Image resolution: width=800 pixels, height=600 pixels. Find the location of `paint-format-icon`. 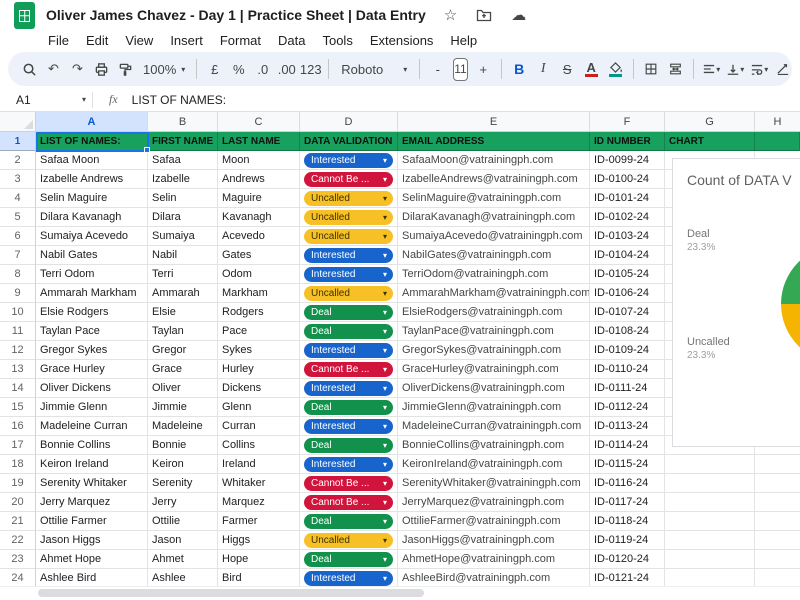

paint-format-icon is located at coordinates (125, 69).